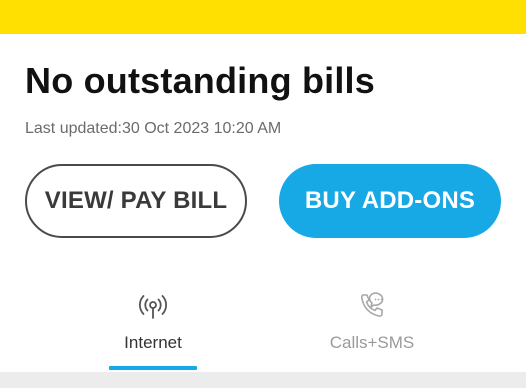 The height and width of the screenshot is (388, 526). I want to click on bottom-divider-strip, so click(263, 380).